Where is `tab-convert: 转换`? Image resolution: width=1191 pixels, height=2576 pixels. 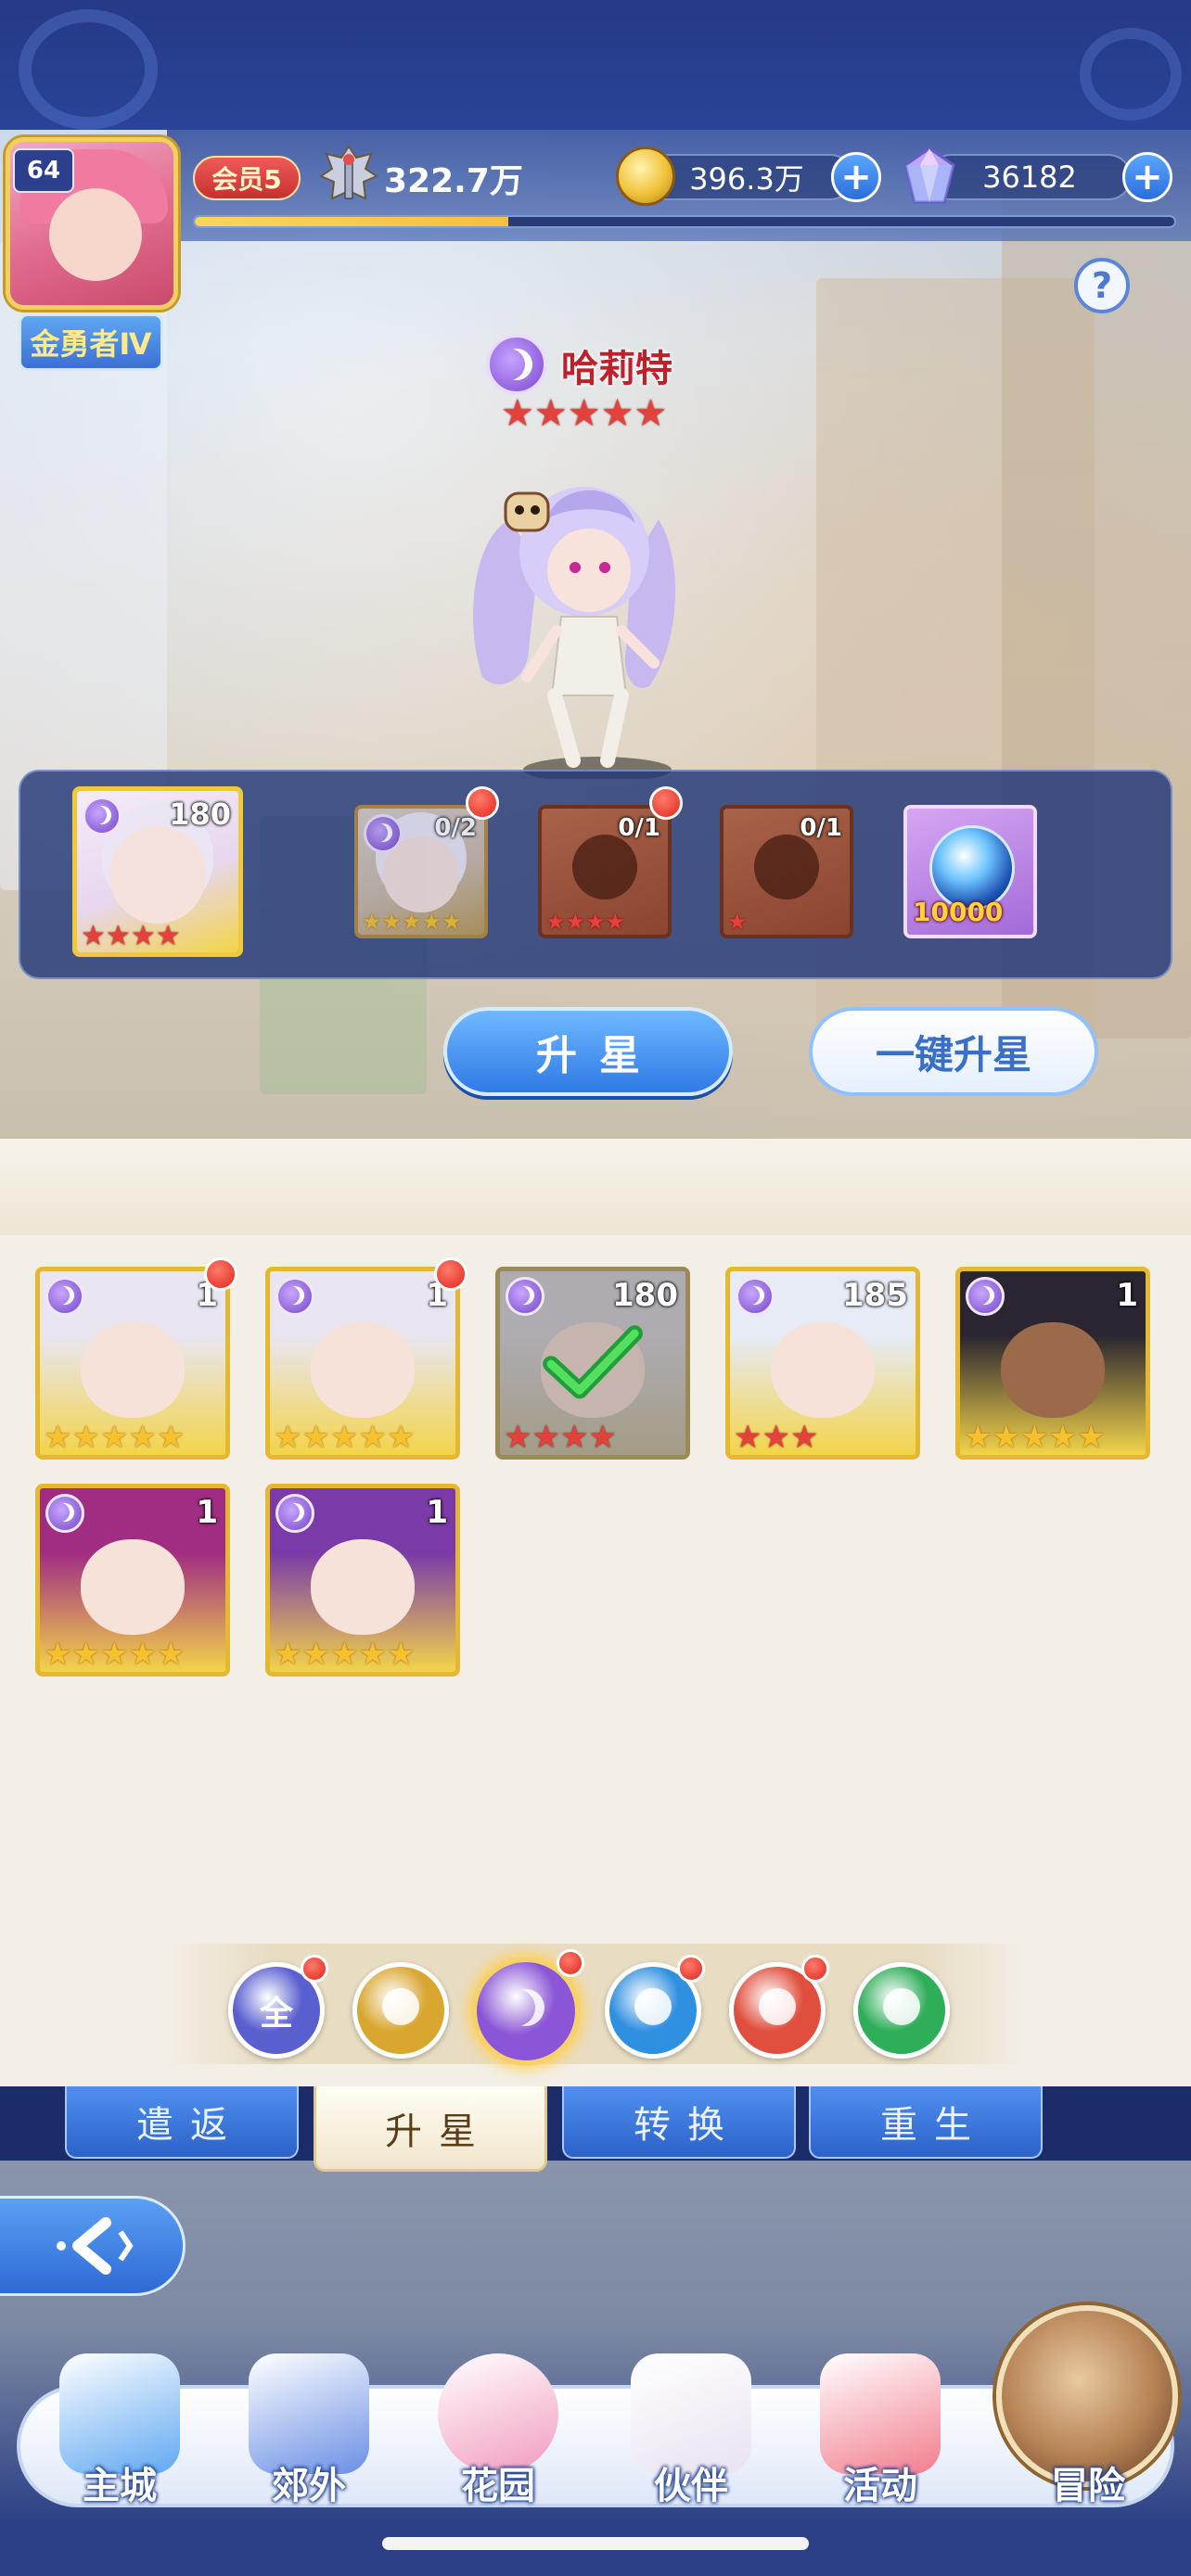 tab-convert: 转换 is located at coordinates (679, 2123).